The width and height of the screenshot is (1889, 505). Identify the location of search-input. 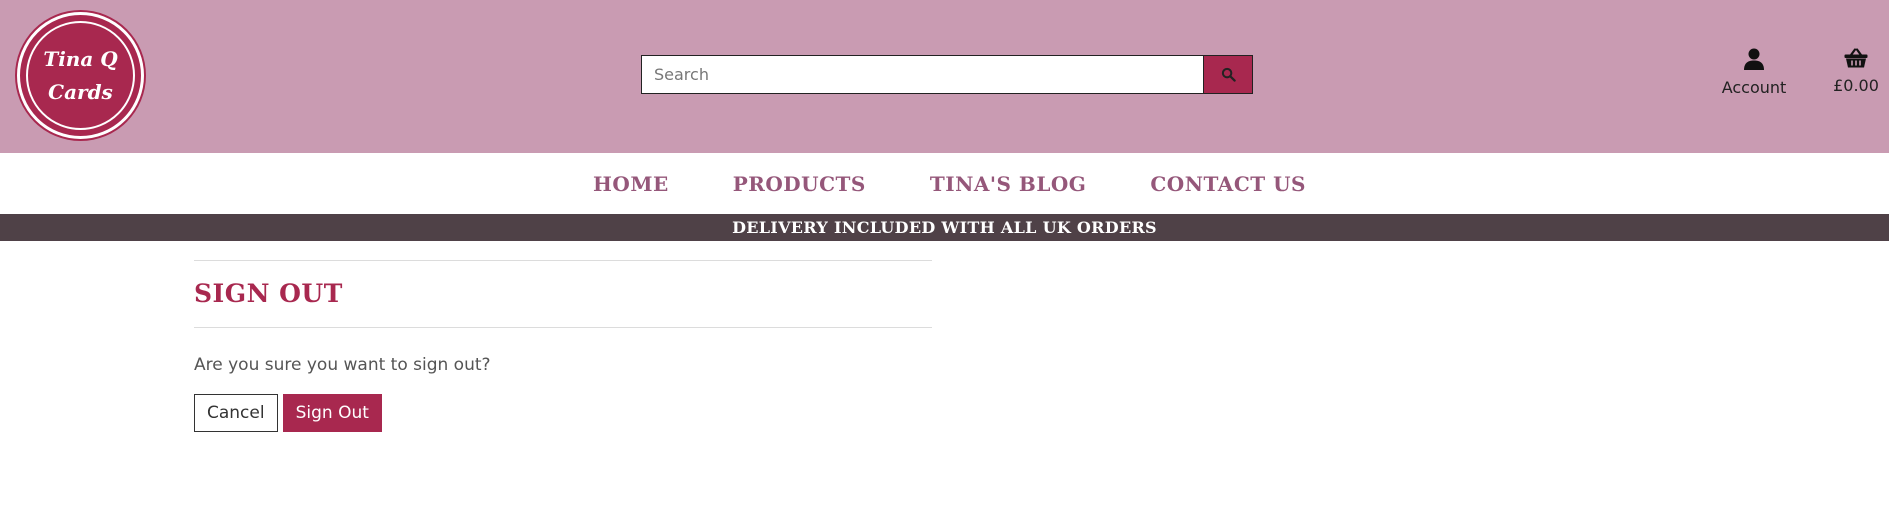
(922, 74).